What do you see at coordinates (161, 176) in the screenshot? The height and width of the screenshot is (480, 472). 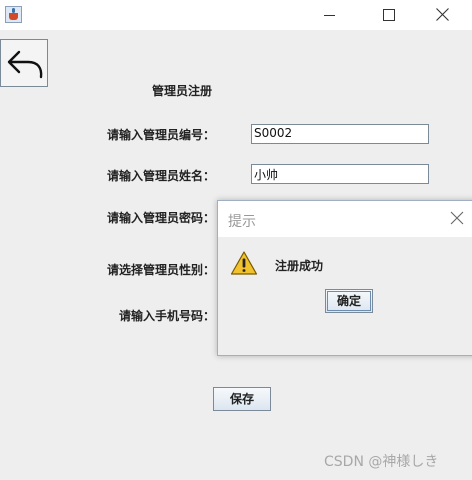 I see `admin-name-label: 请输入管理员姓名：` at bounding box center [161, 176].